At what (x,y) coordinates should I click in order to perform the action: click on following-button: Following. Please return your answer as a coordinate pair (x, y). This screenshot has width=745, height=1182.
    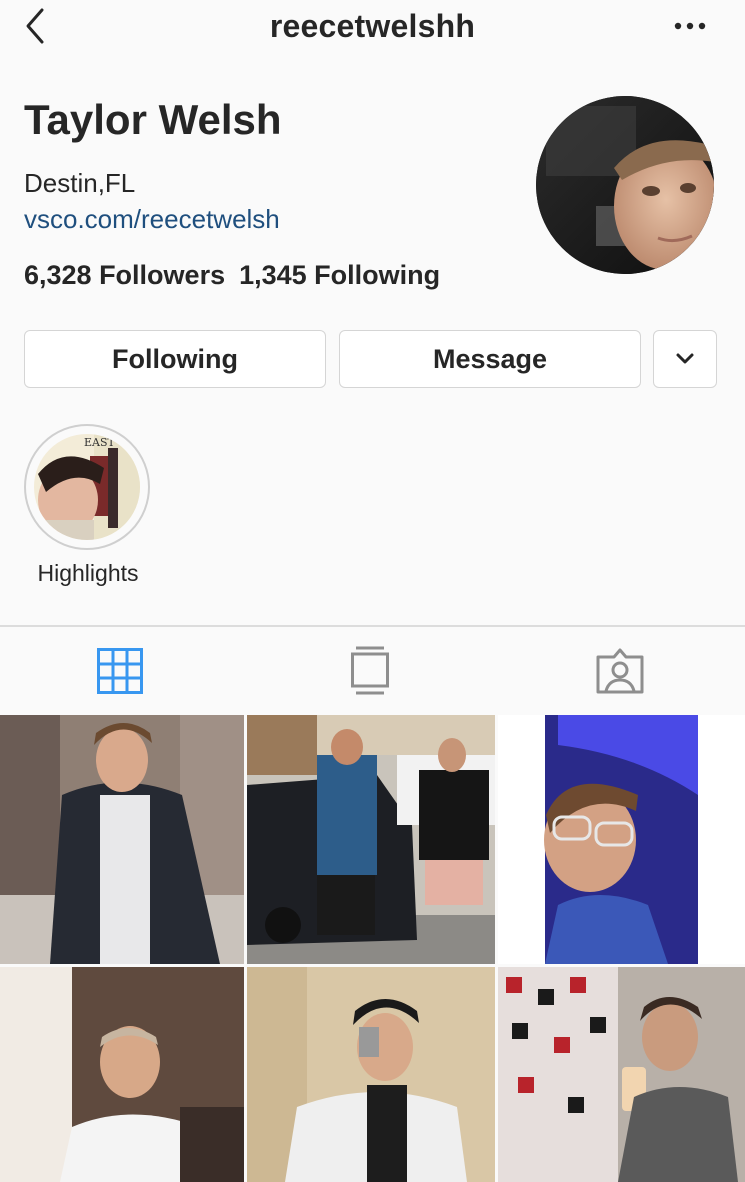
    Looking at the image, I should click on (175, 359).